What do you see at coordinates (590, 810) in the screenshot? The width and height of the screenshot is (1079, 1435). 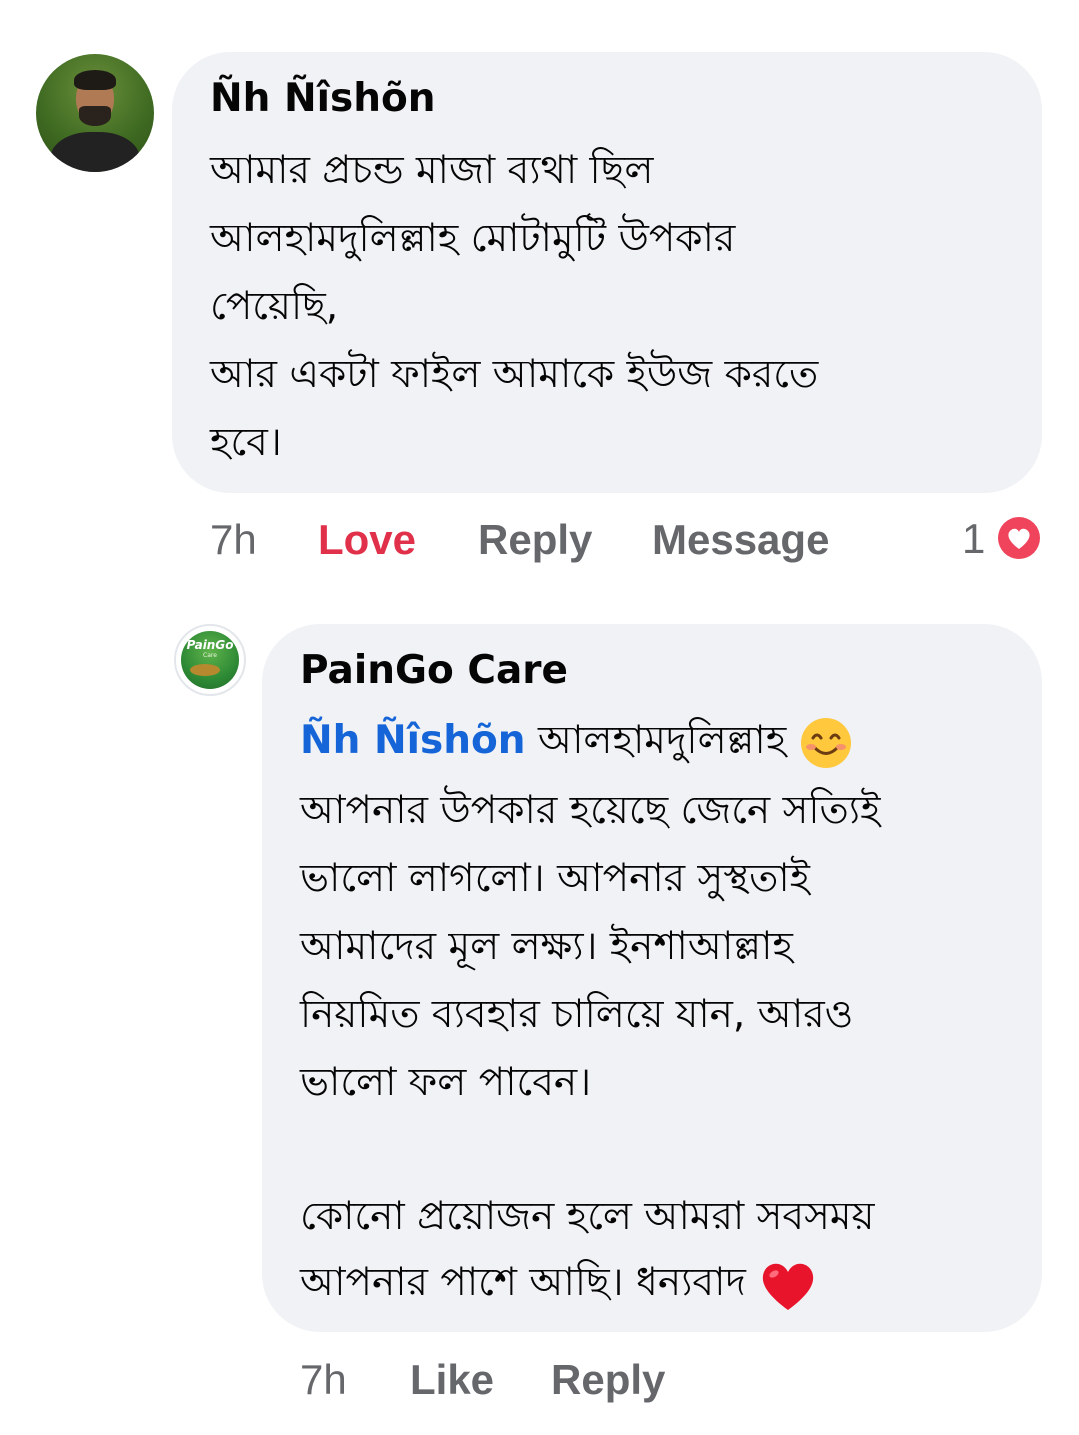 I see `reply-text-line: আপনার উপকার হয়েছে জেনে সত্যিই` at bounding box center [590, 810].